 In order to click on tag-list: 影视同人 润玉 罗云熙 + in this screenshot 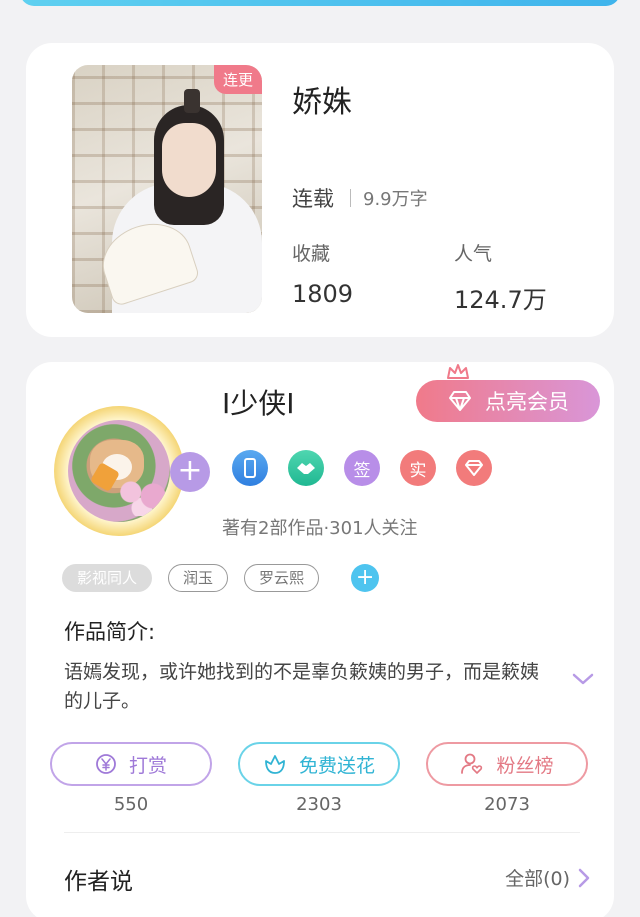, I will do `click(221, 578)`.